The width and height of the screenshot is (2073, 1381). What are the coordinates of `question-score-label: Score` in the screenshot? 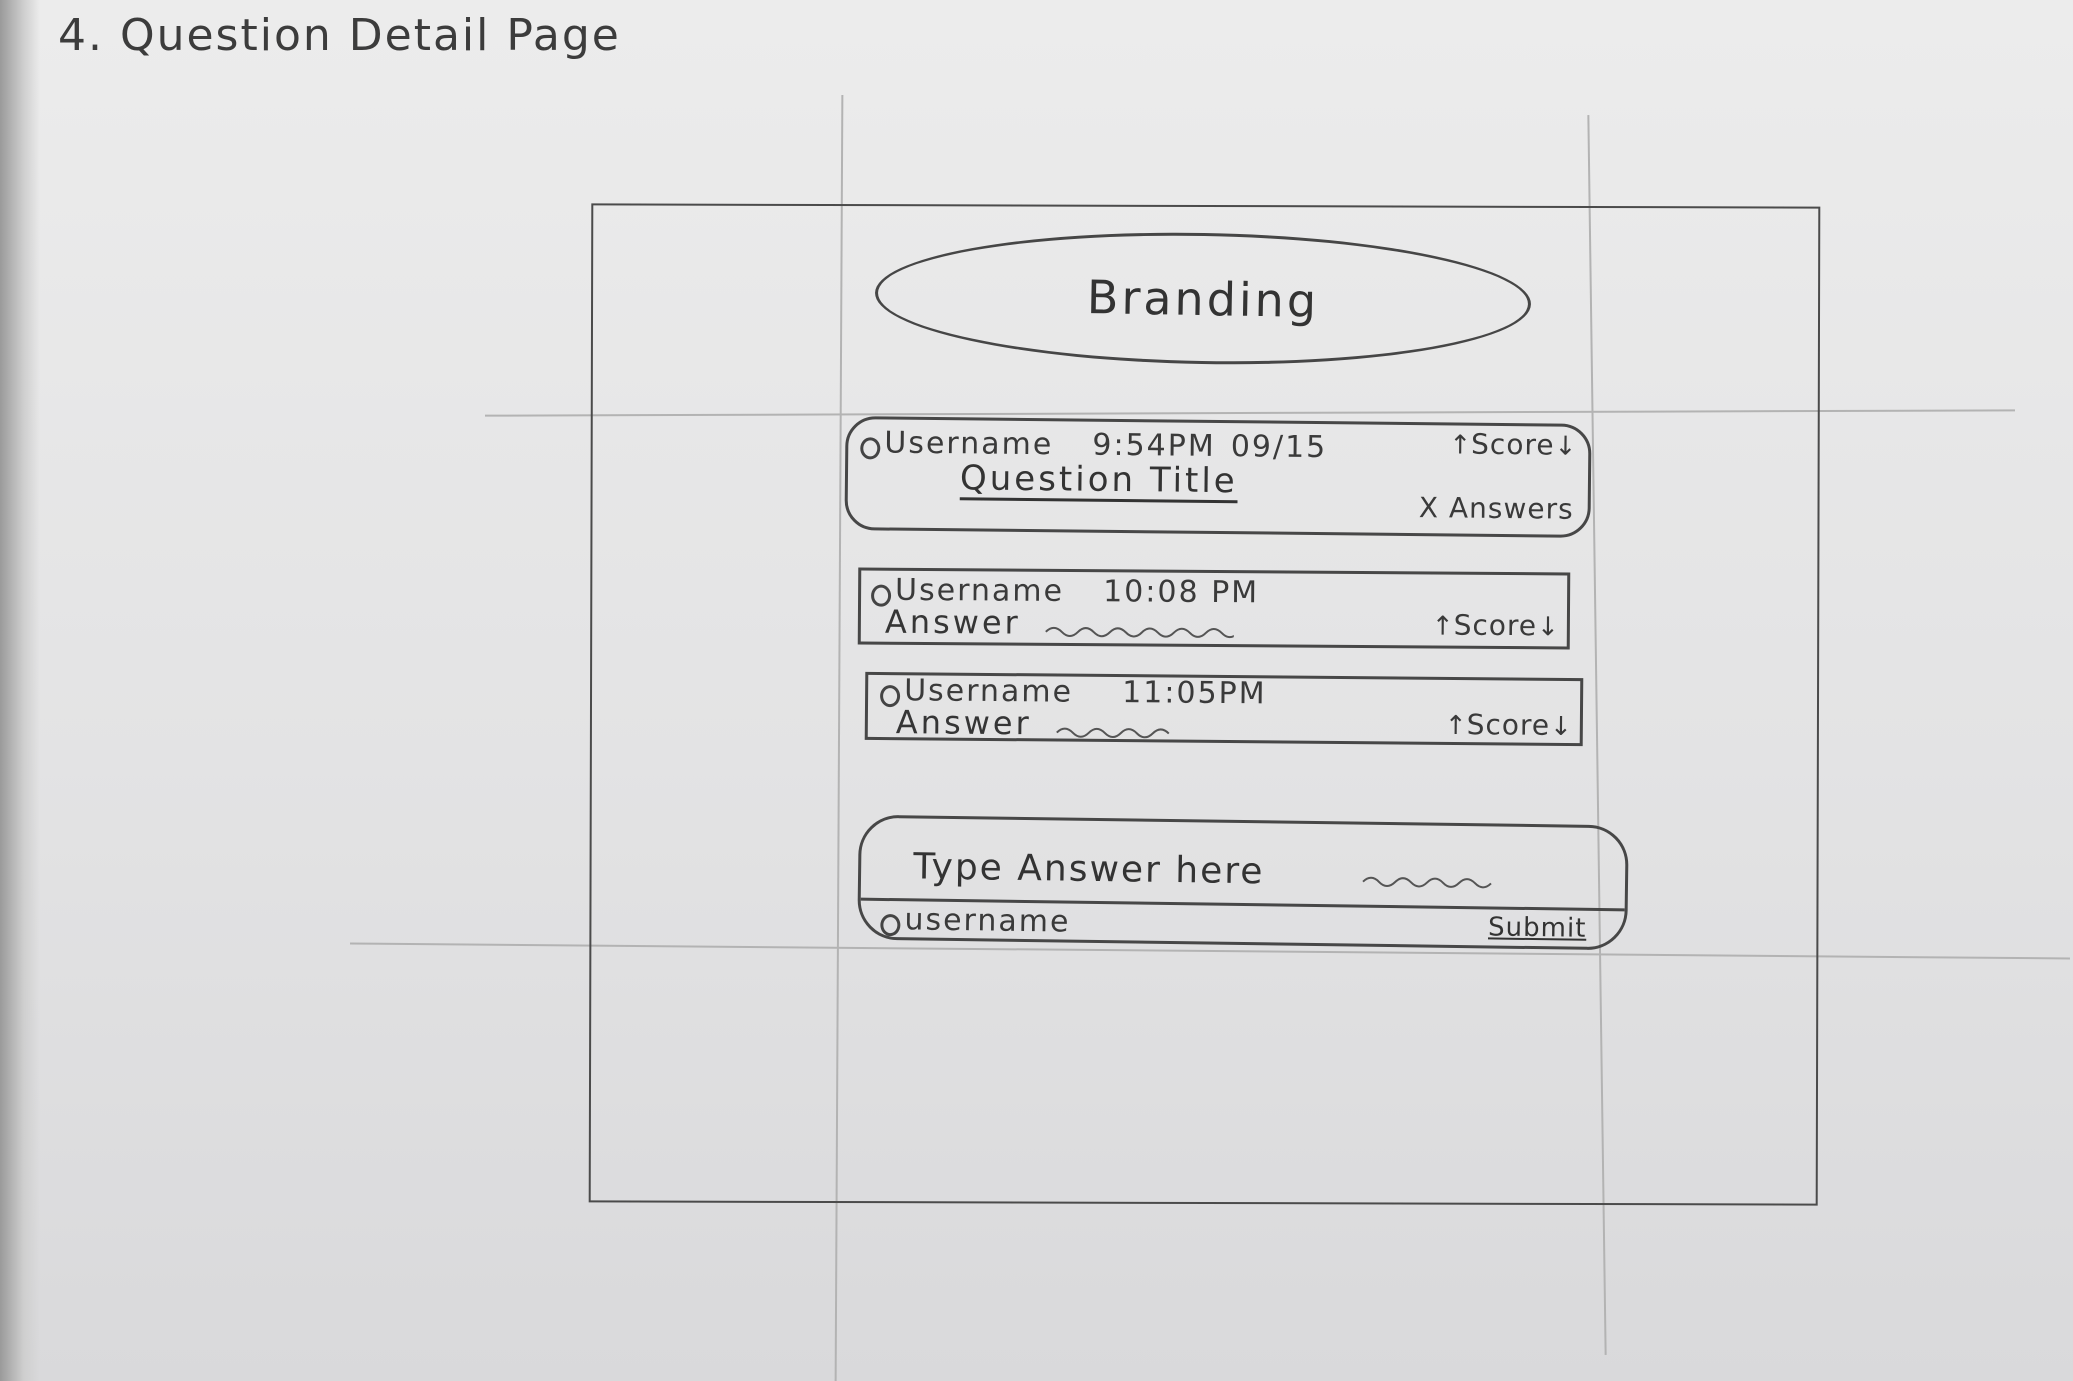 It's located at (1512, 444).